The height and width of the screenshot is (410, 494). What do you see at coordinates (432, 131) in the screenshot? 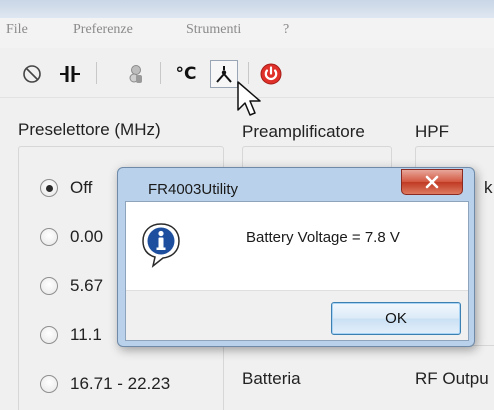
I see `hpf-title: HPF` at bounding box center [432, 131].